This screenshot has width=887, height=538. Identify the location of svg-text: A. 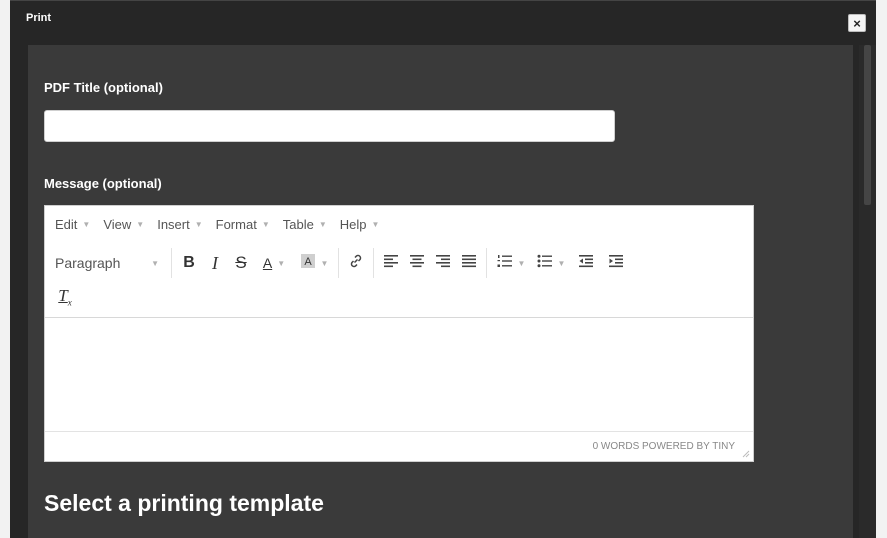
(308, 262).